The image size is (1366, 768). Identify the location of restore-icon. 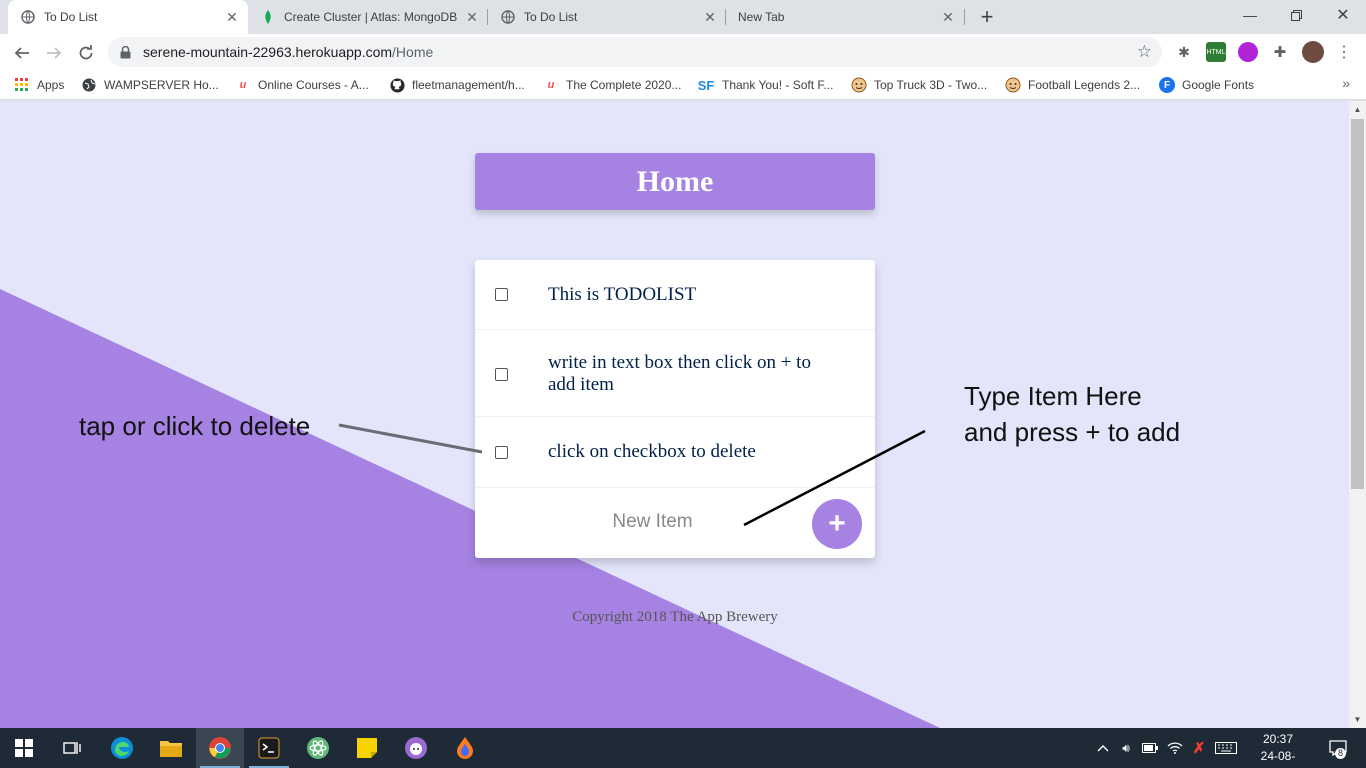
(1296, 15).